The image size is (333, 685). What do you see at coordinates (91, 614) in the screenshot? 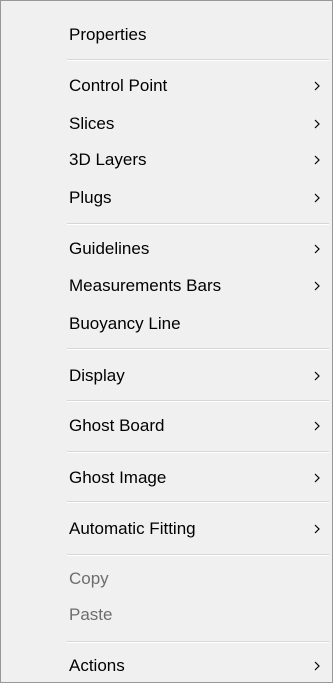
I see `menu-item-label: Paste` at bounding box center [91, 614].